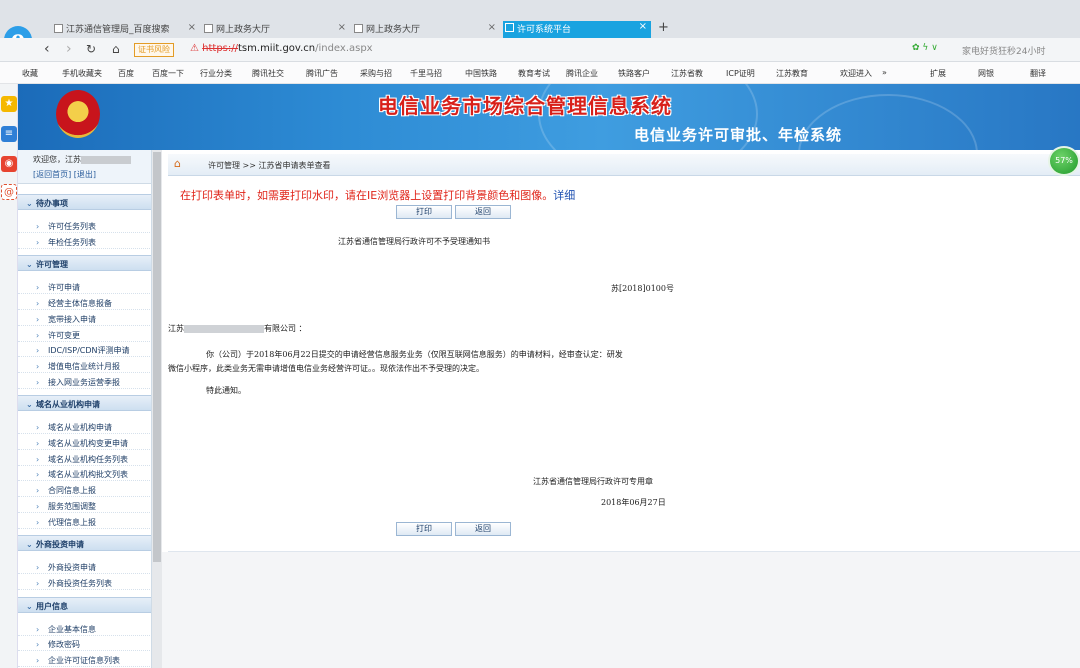 The image size is (1080, 668). Describe the element at coordinates (84, 427) in the screenshot. I see `menu-item: › 域名从业机构申请` at that location.